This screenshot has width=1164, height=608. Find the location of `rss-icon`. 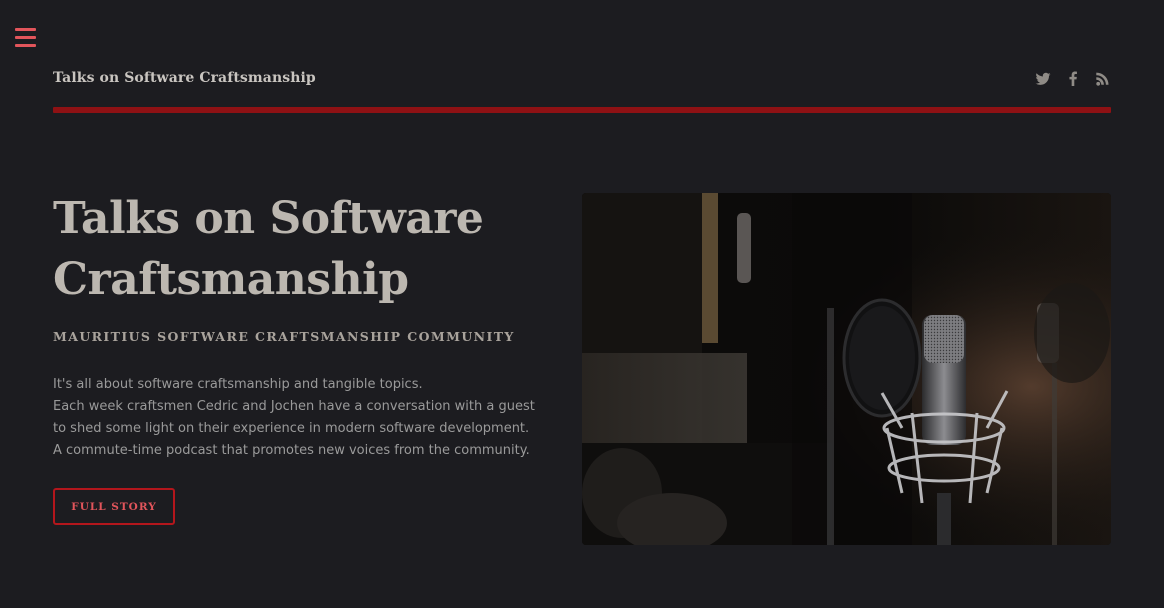

rss-icon is located at coordinates (1103, 79).